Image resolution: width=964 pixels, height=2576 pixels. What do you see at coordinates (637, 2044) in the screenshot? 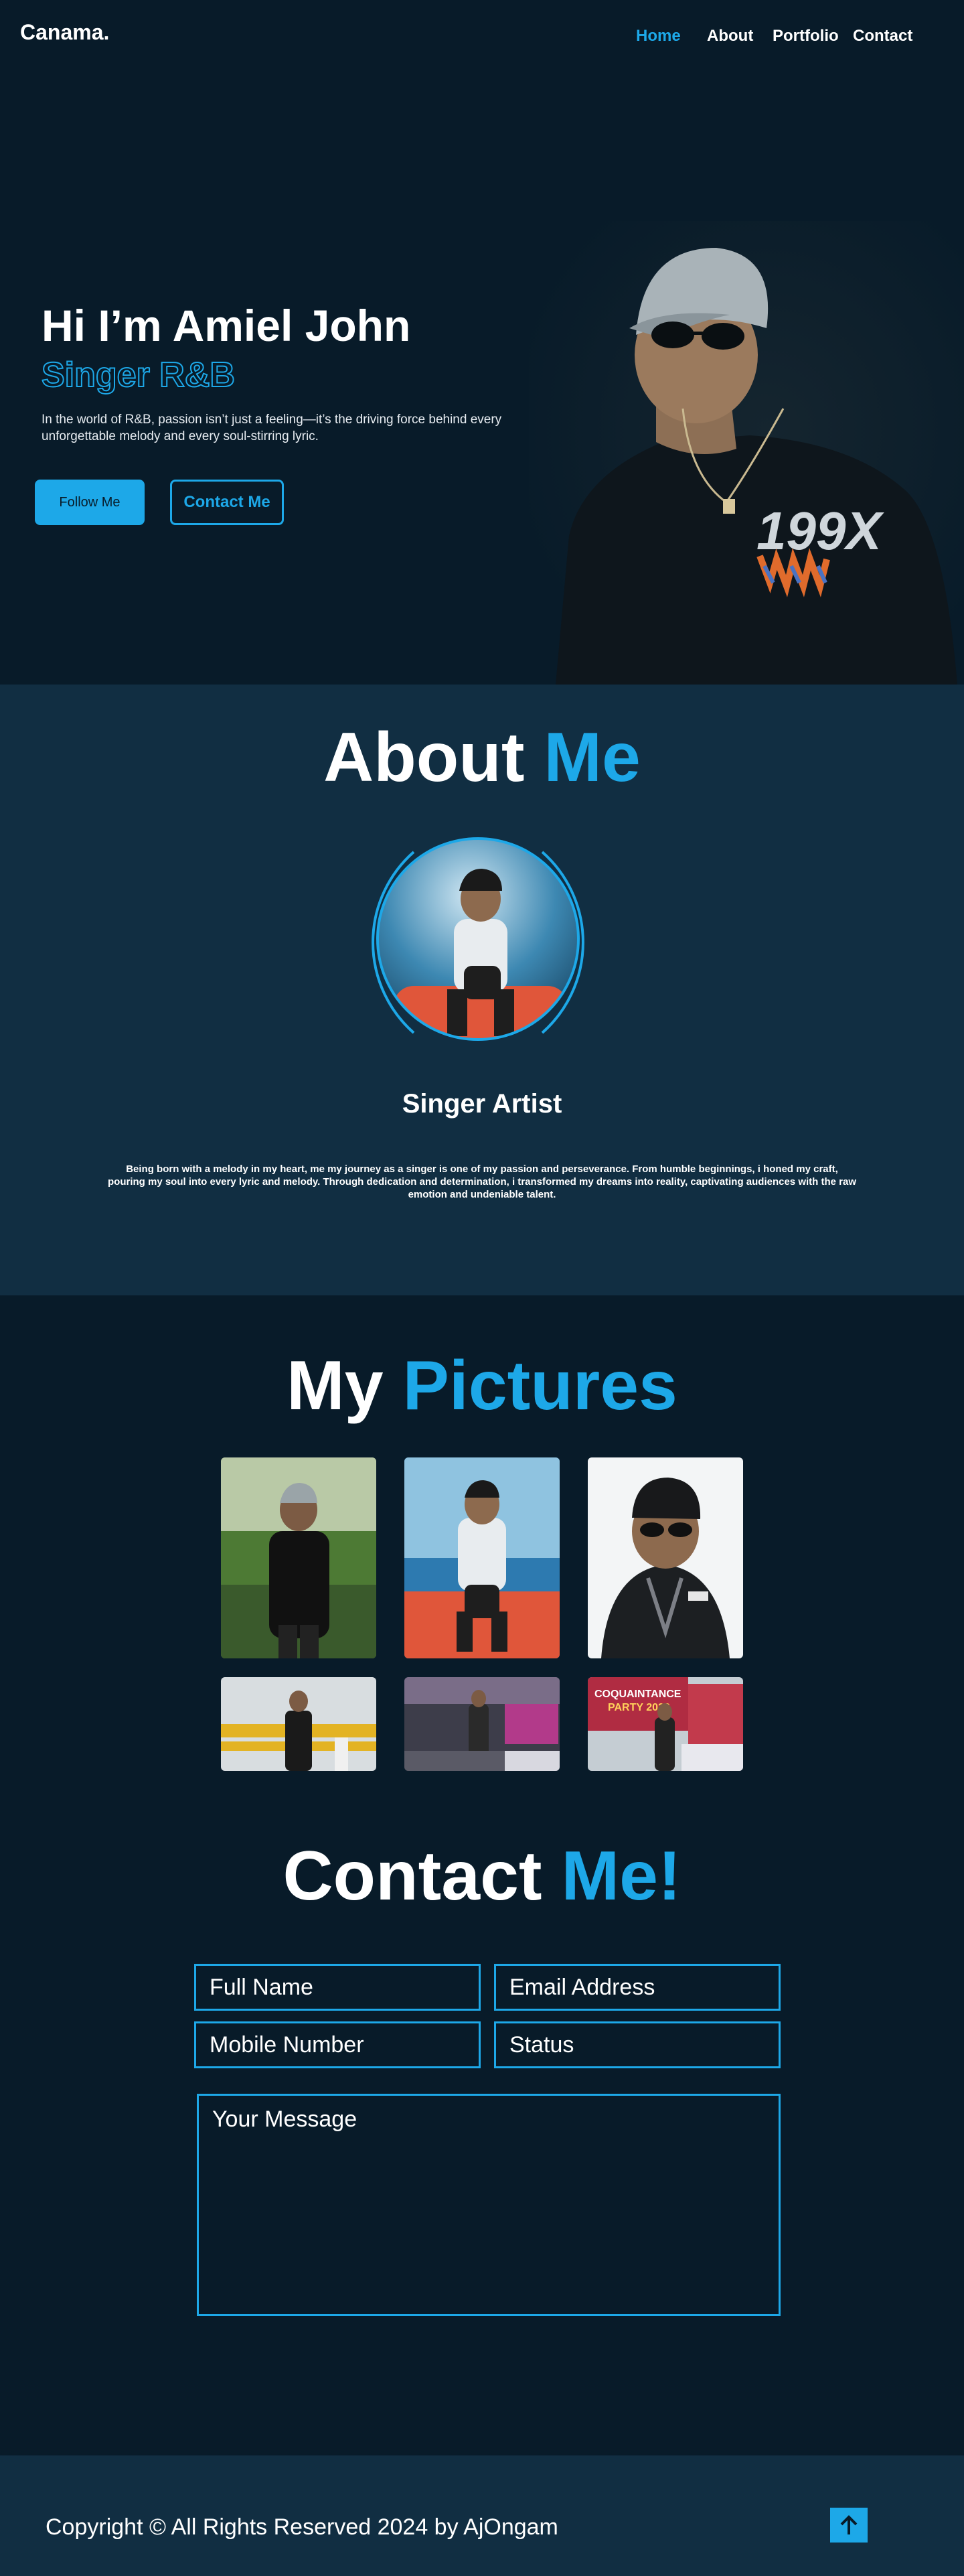
I see `status-input` at bounding box center [637, 2044].